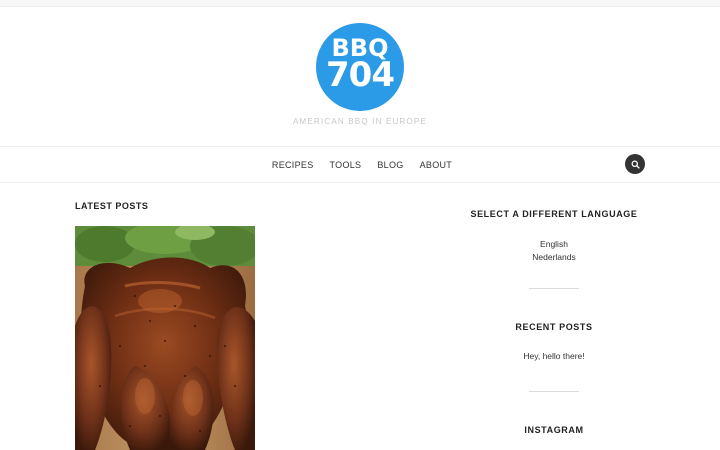 The height and width of the screenshot is (450, 720). Describe the element at coordinates (554, 430) in the screenshot. I see `instagram-widget-title: INSTAGRAM` at that location.